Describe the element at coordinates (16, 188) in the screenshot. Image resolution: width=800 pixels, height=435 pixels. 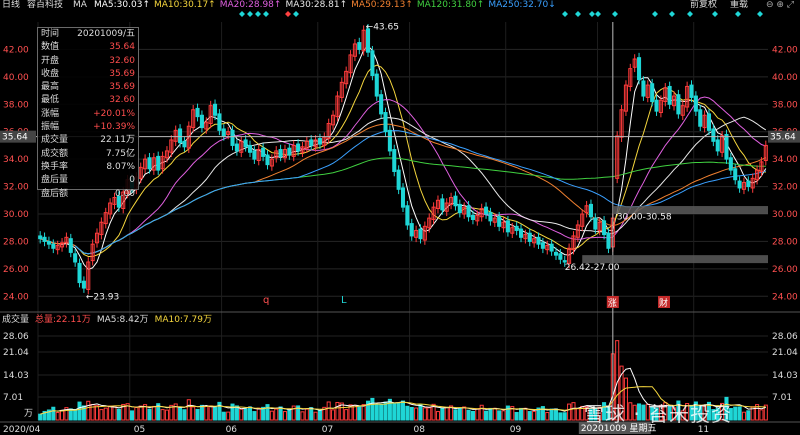
I see `price-axis-label: 32.00` at that location.